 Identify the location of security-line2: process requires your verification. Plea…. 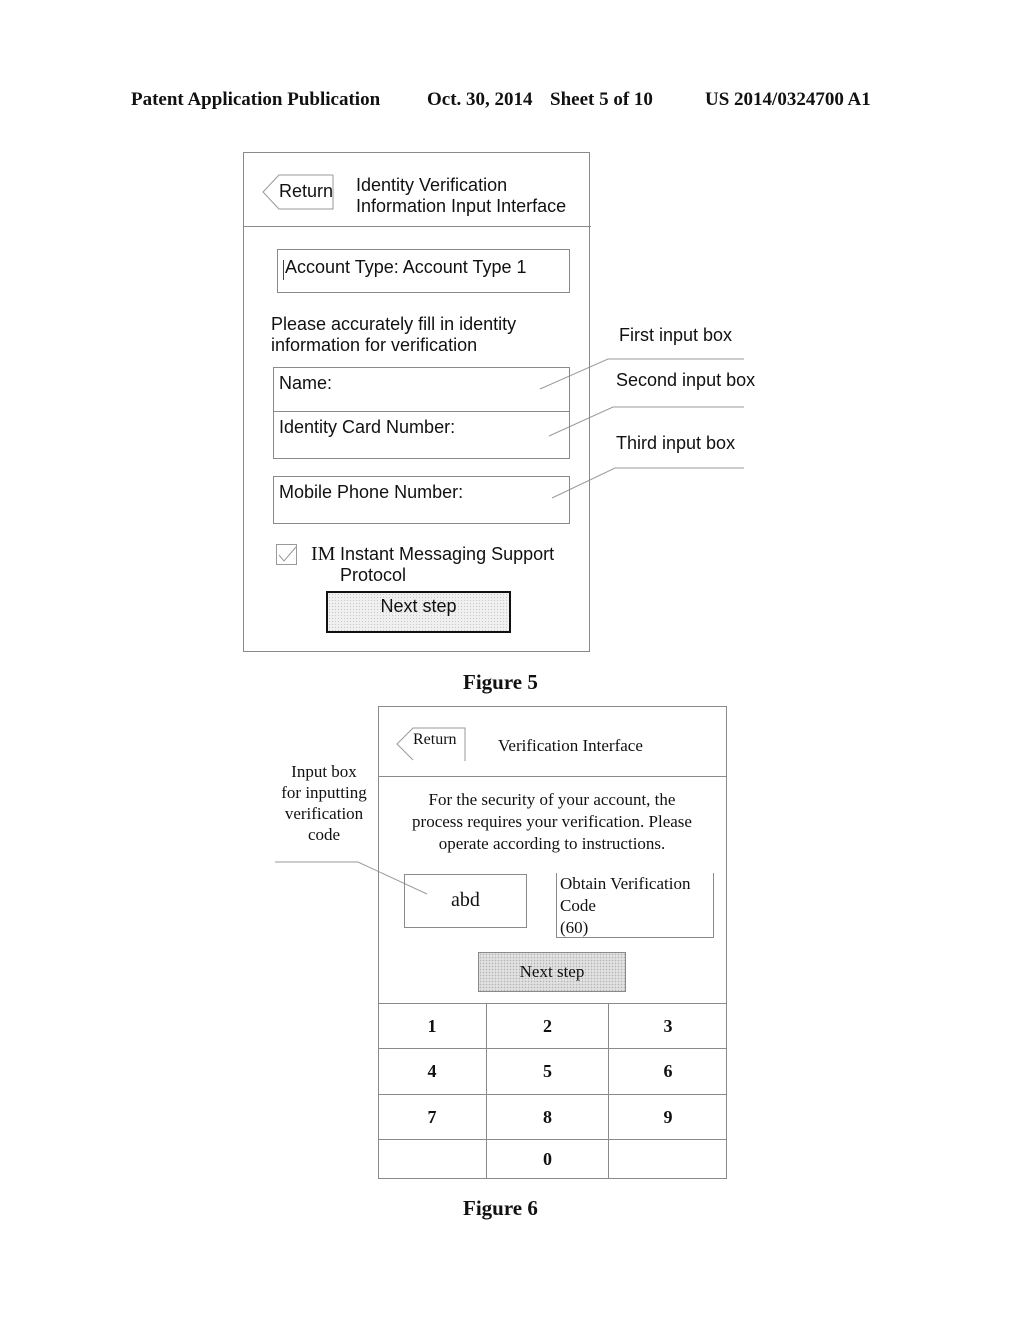
(552, 821).